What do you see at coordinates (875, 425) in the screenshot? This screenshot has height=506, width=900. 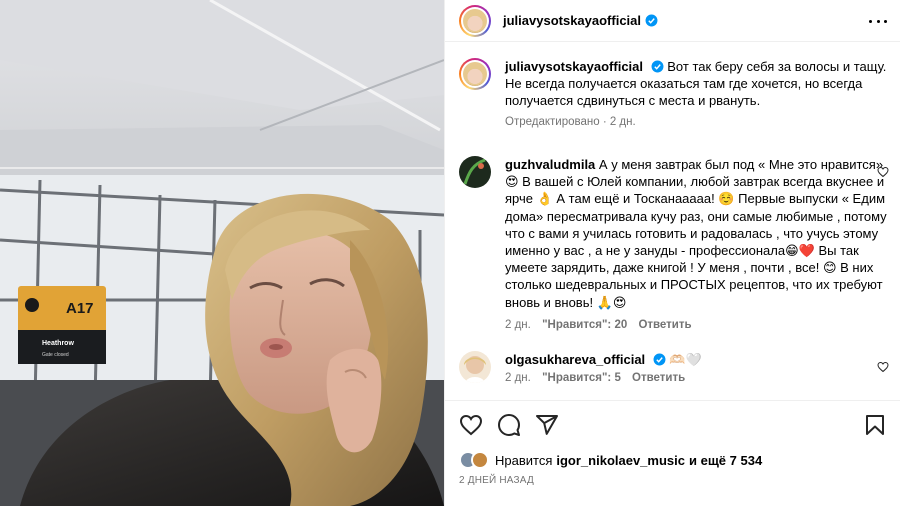 I see `bookmark-icon` at bounding box center [875, 425].